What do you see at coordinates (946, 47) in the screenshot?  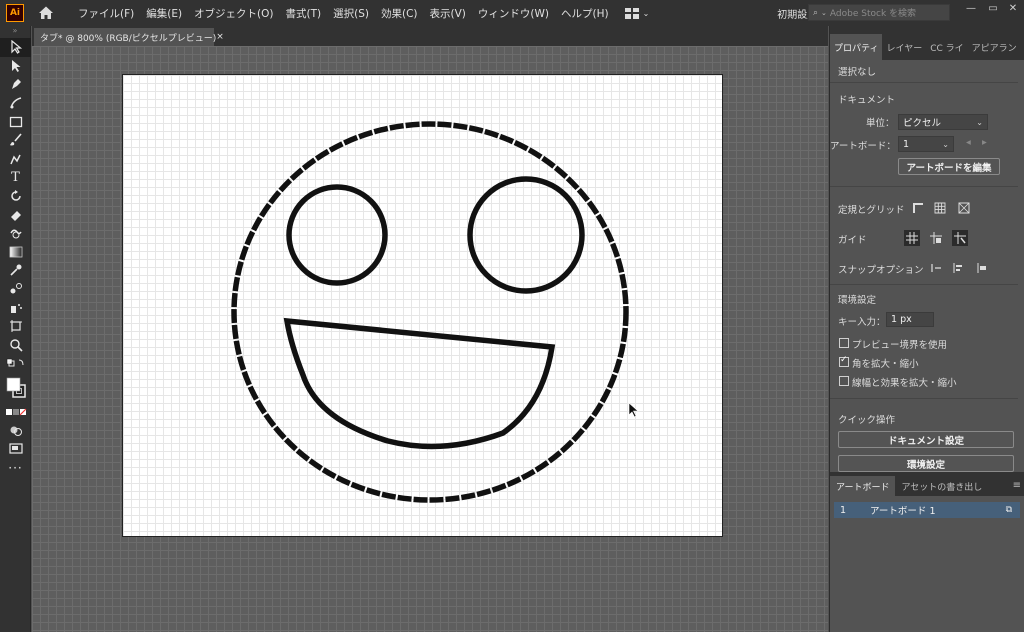 I see `tab-cc-libraries: CC ライ` at bounding box center [946, 47].